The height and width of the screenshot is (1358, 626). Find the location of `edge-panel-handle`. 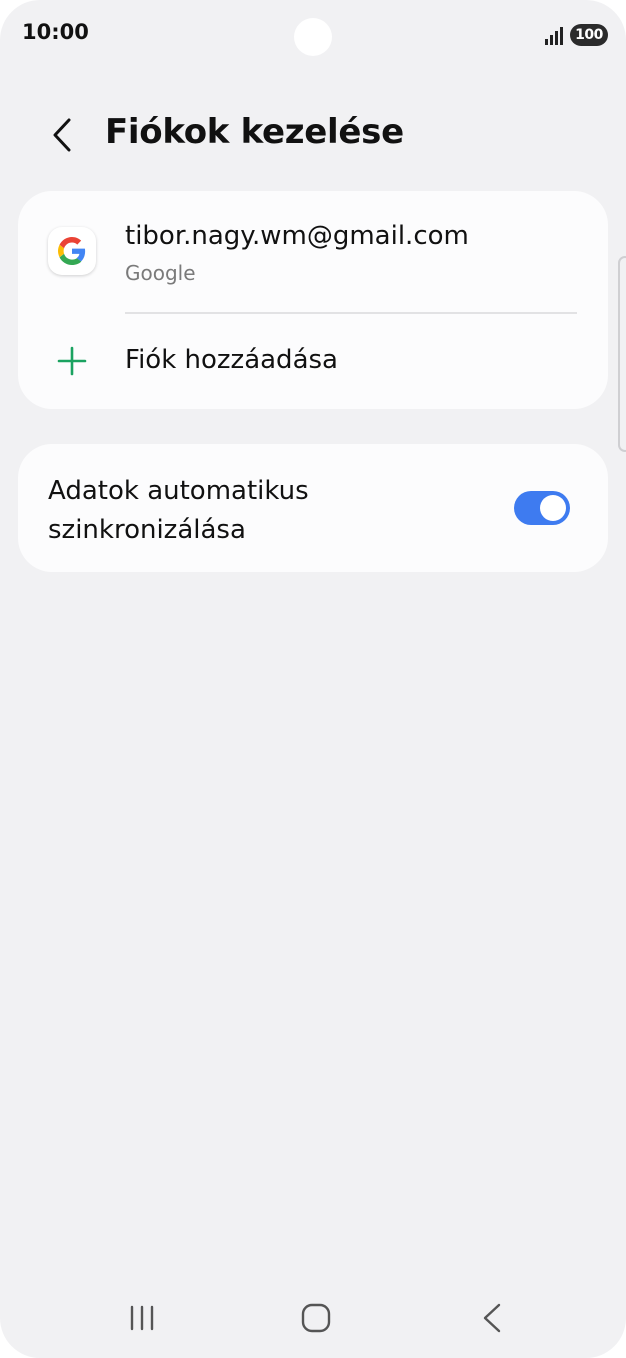

edge-panel-handle is located at coordinates (622, 354).